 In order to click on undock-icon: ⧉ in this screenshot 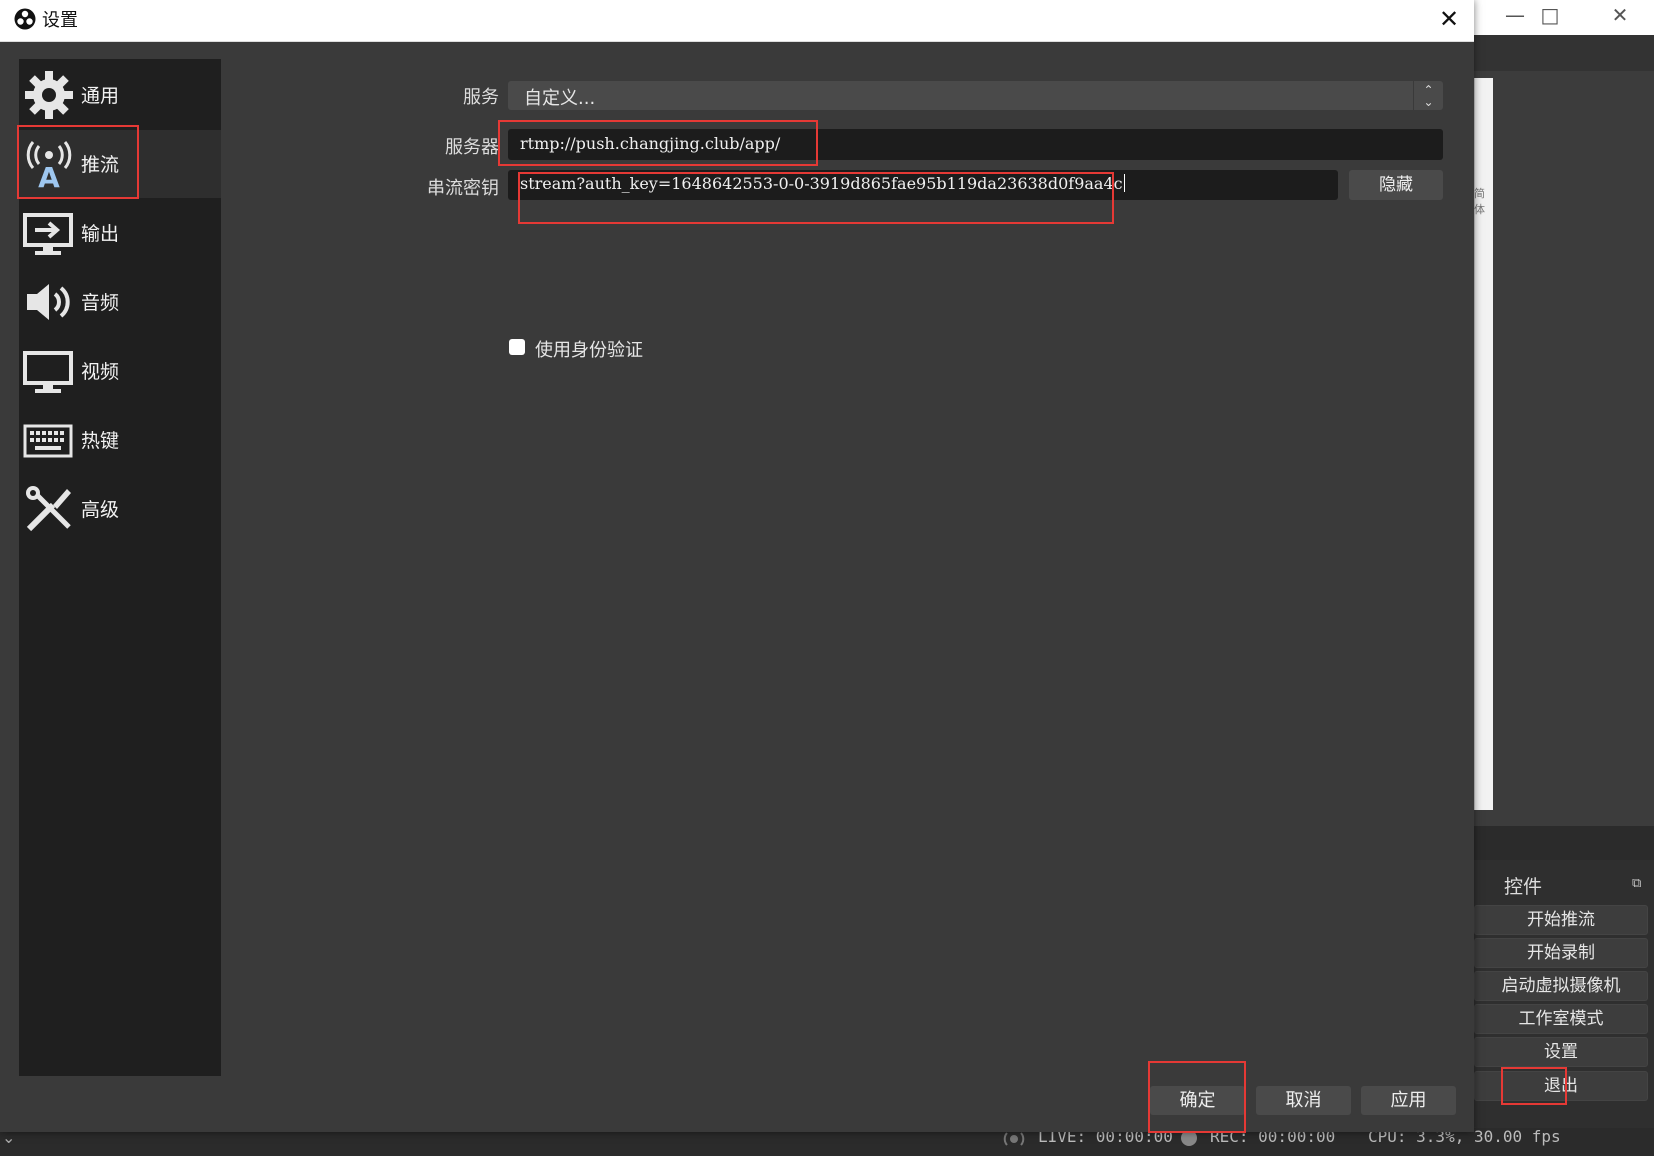, I will do `click(1636, 883)`.